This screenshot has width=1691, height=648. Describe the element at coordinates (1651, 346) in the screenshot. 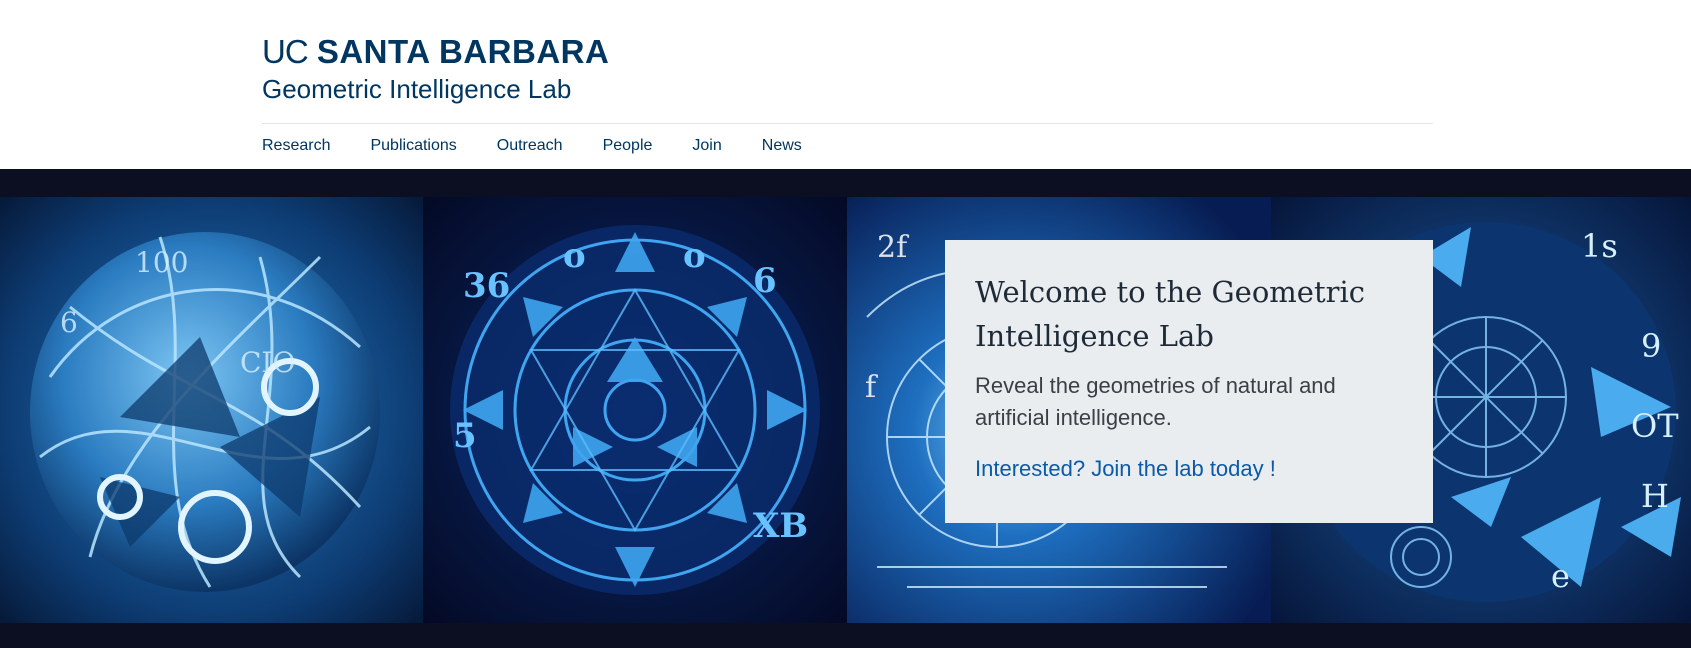

I see `svg-text: 9` at that location.